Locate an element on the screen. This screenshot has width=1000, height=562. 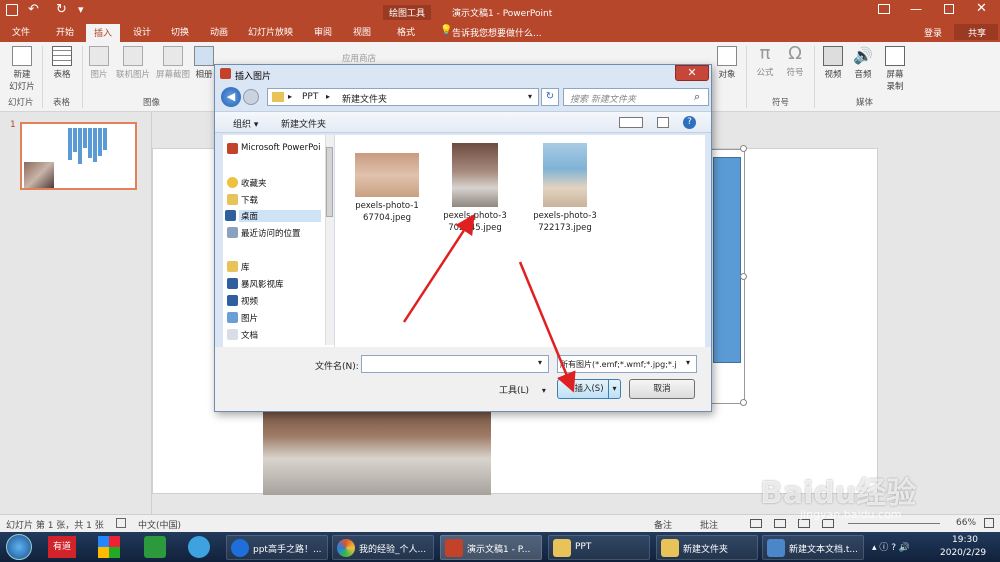
new-slide-button: 新建 幻灯片 is located at coordinates (22, 69).